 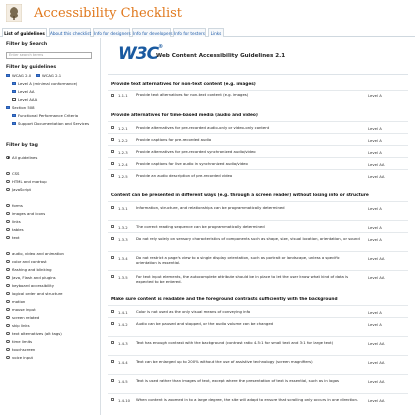 I want to click on tag-label: images and icons, so click(x=29, y=213).